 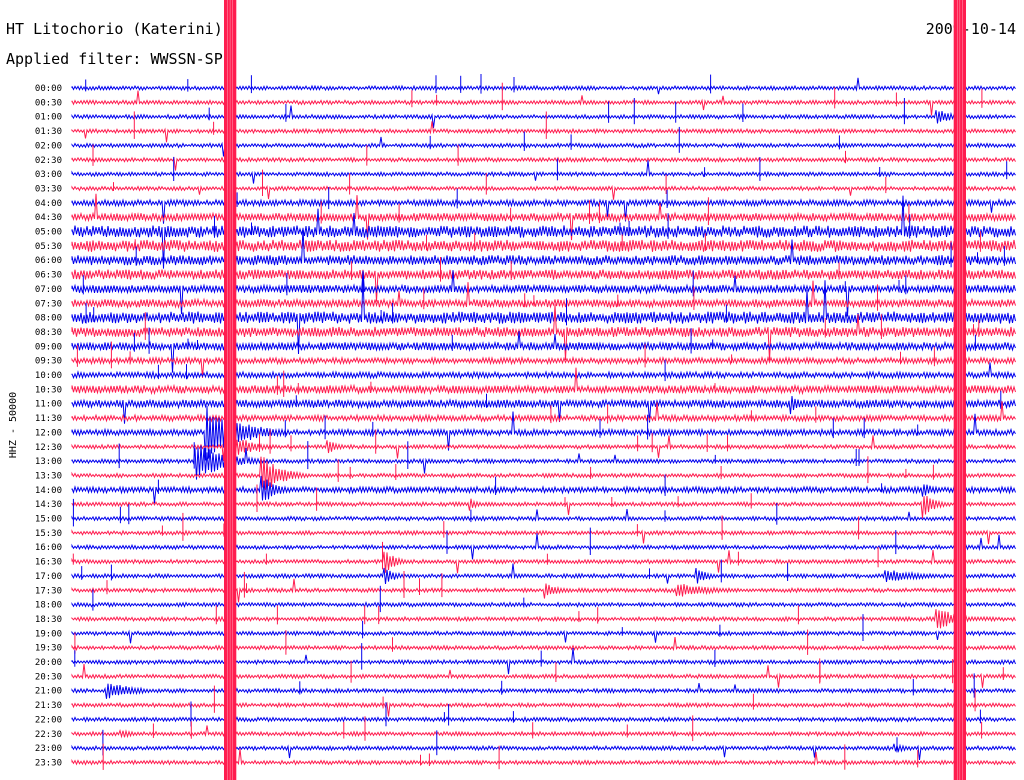 What do you see at coordinates (48, 634) in the screenshot?
I see `row-time-label: 19:00` at bounding box center [48, 634].